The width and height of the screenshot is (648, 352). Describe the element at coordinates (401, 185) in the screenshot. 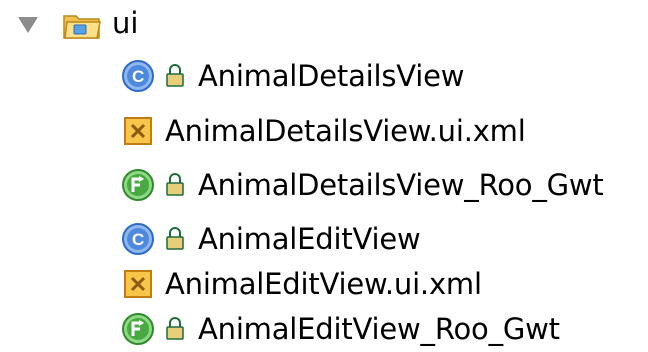

I see `tree-item-label: AnimalDetailsView_Roo_Gwt` at that location.